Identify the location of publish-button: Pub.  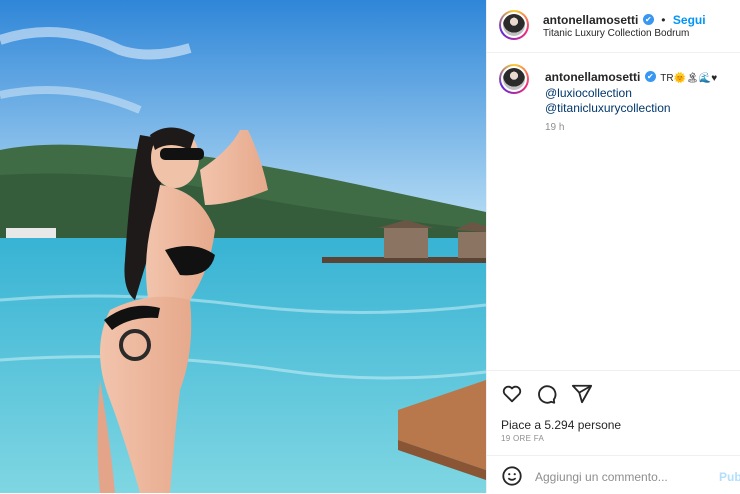
(729, 477).